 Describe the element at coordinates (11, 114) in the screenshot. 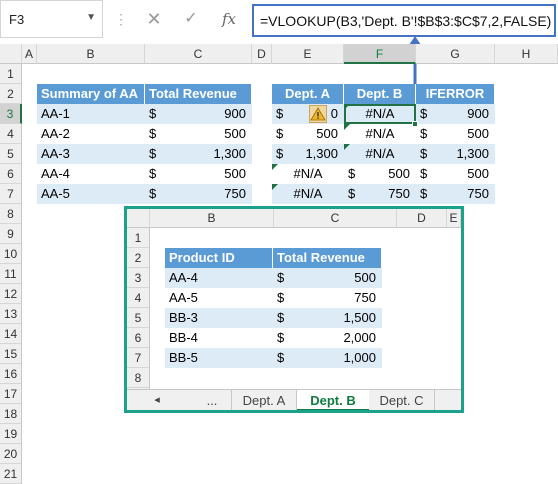

I see `row-header-3: 3` at that location.